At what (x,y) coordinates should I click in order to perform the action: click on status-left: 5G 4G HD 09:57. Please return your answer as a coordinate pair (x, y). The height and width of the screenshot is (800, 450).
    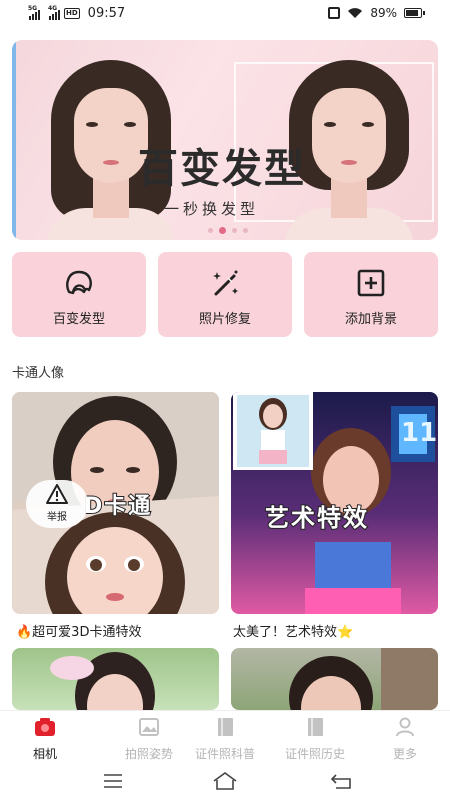
    Looking at the image, I should click on (77, 13).